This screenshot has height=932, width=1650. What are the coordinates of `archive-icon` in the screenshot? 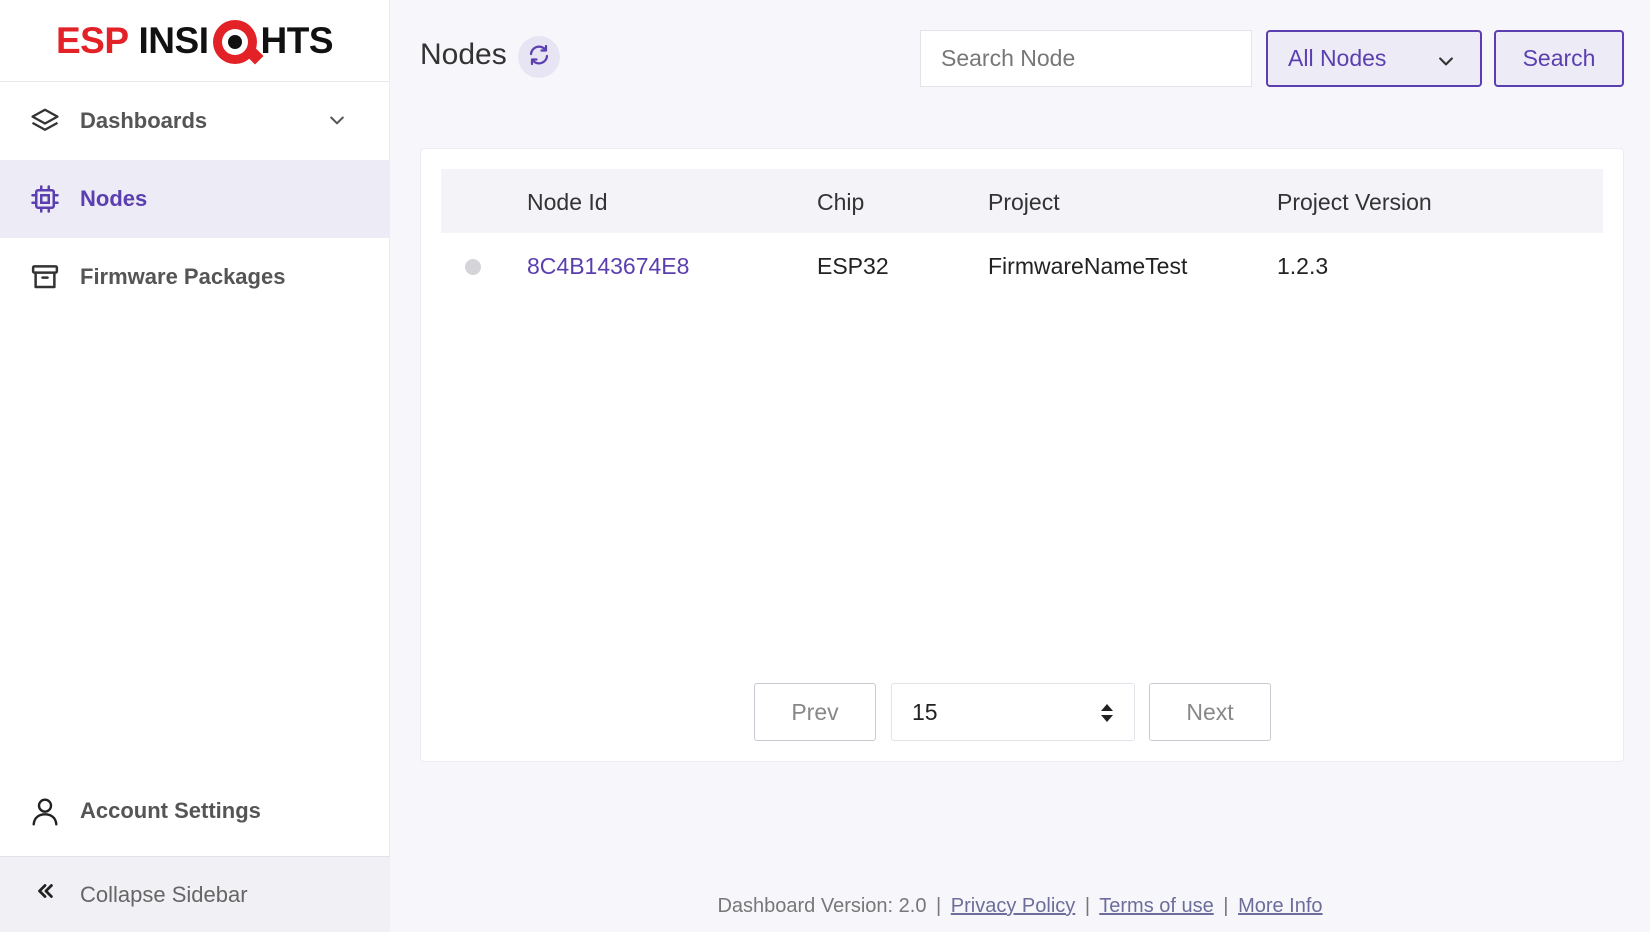 It's located at (45, 277).